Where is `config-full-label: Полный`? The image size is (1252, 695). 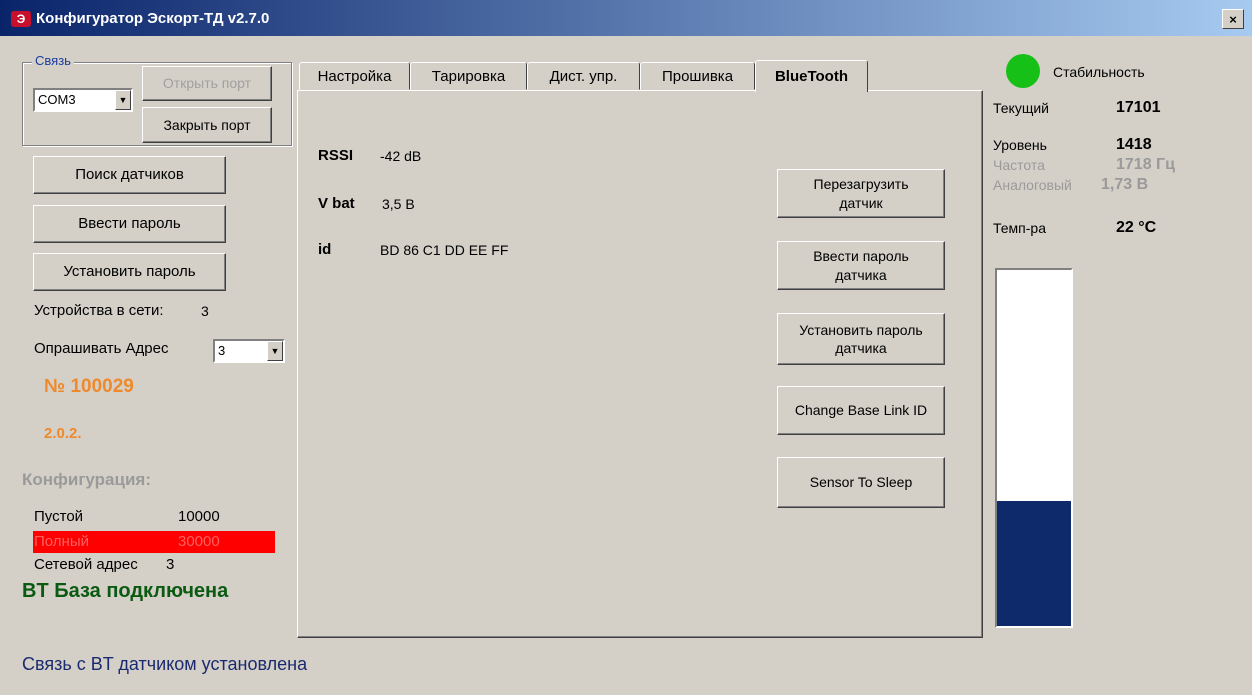
config-full-label: Полный is located at coordinates (61, 541).